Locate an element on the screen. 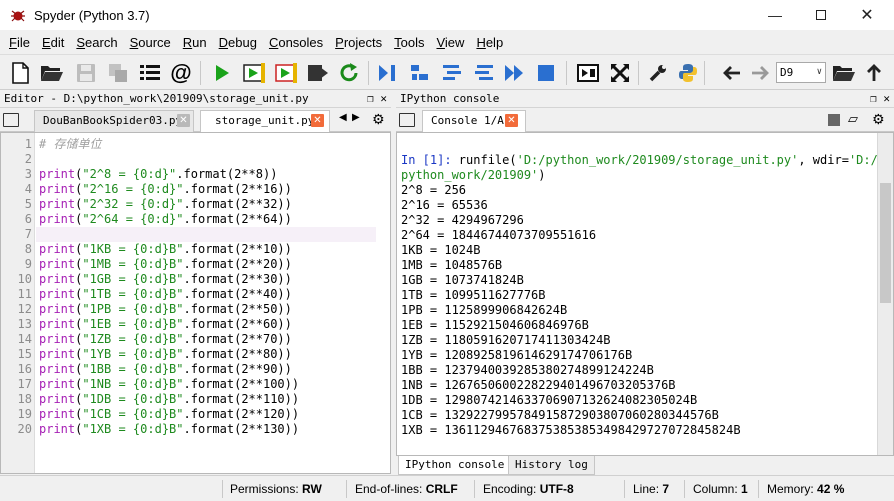  run-selection-button is located at coordinates (318, 73).